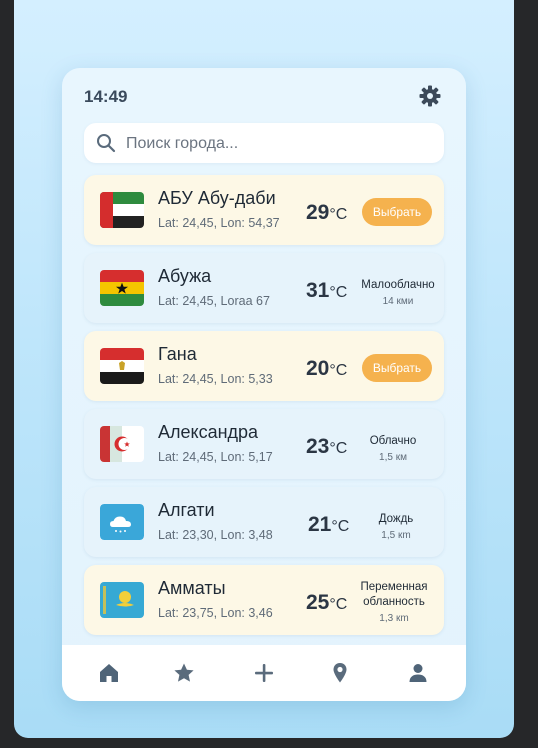 This screenshot has height=748, width=538. I want to click on plus-icon, so click(264, 673).